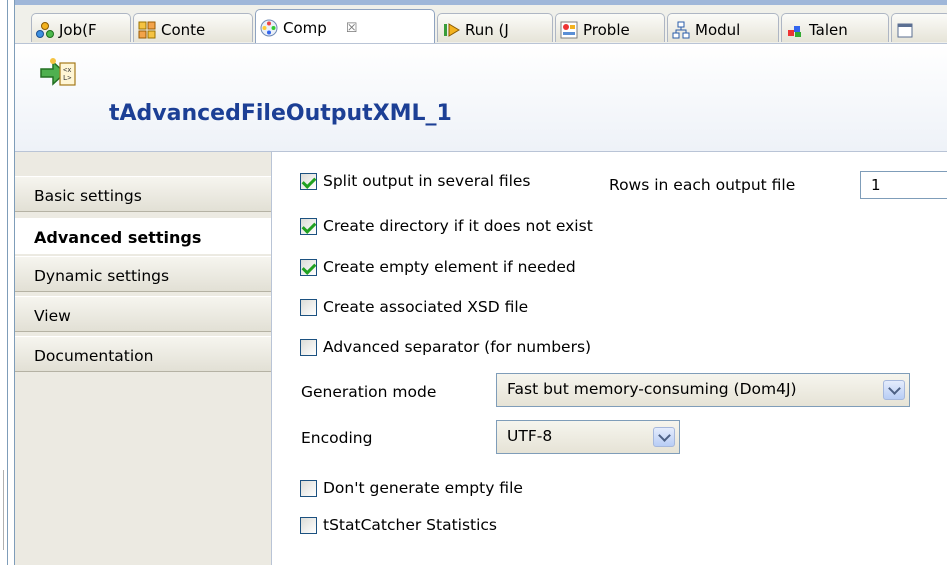 The height and width of the screenshot is (565, 947). What do you see at coordinates (7, 282) in the screenshot?
I see `left-edge-line` at bounding box center [7, 282].